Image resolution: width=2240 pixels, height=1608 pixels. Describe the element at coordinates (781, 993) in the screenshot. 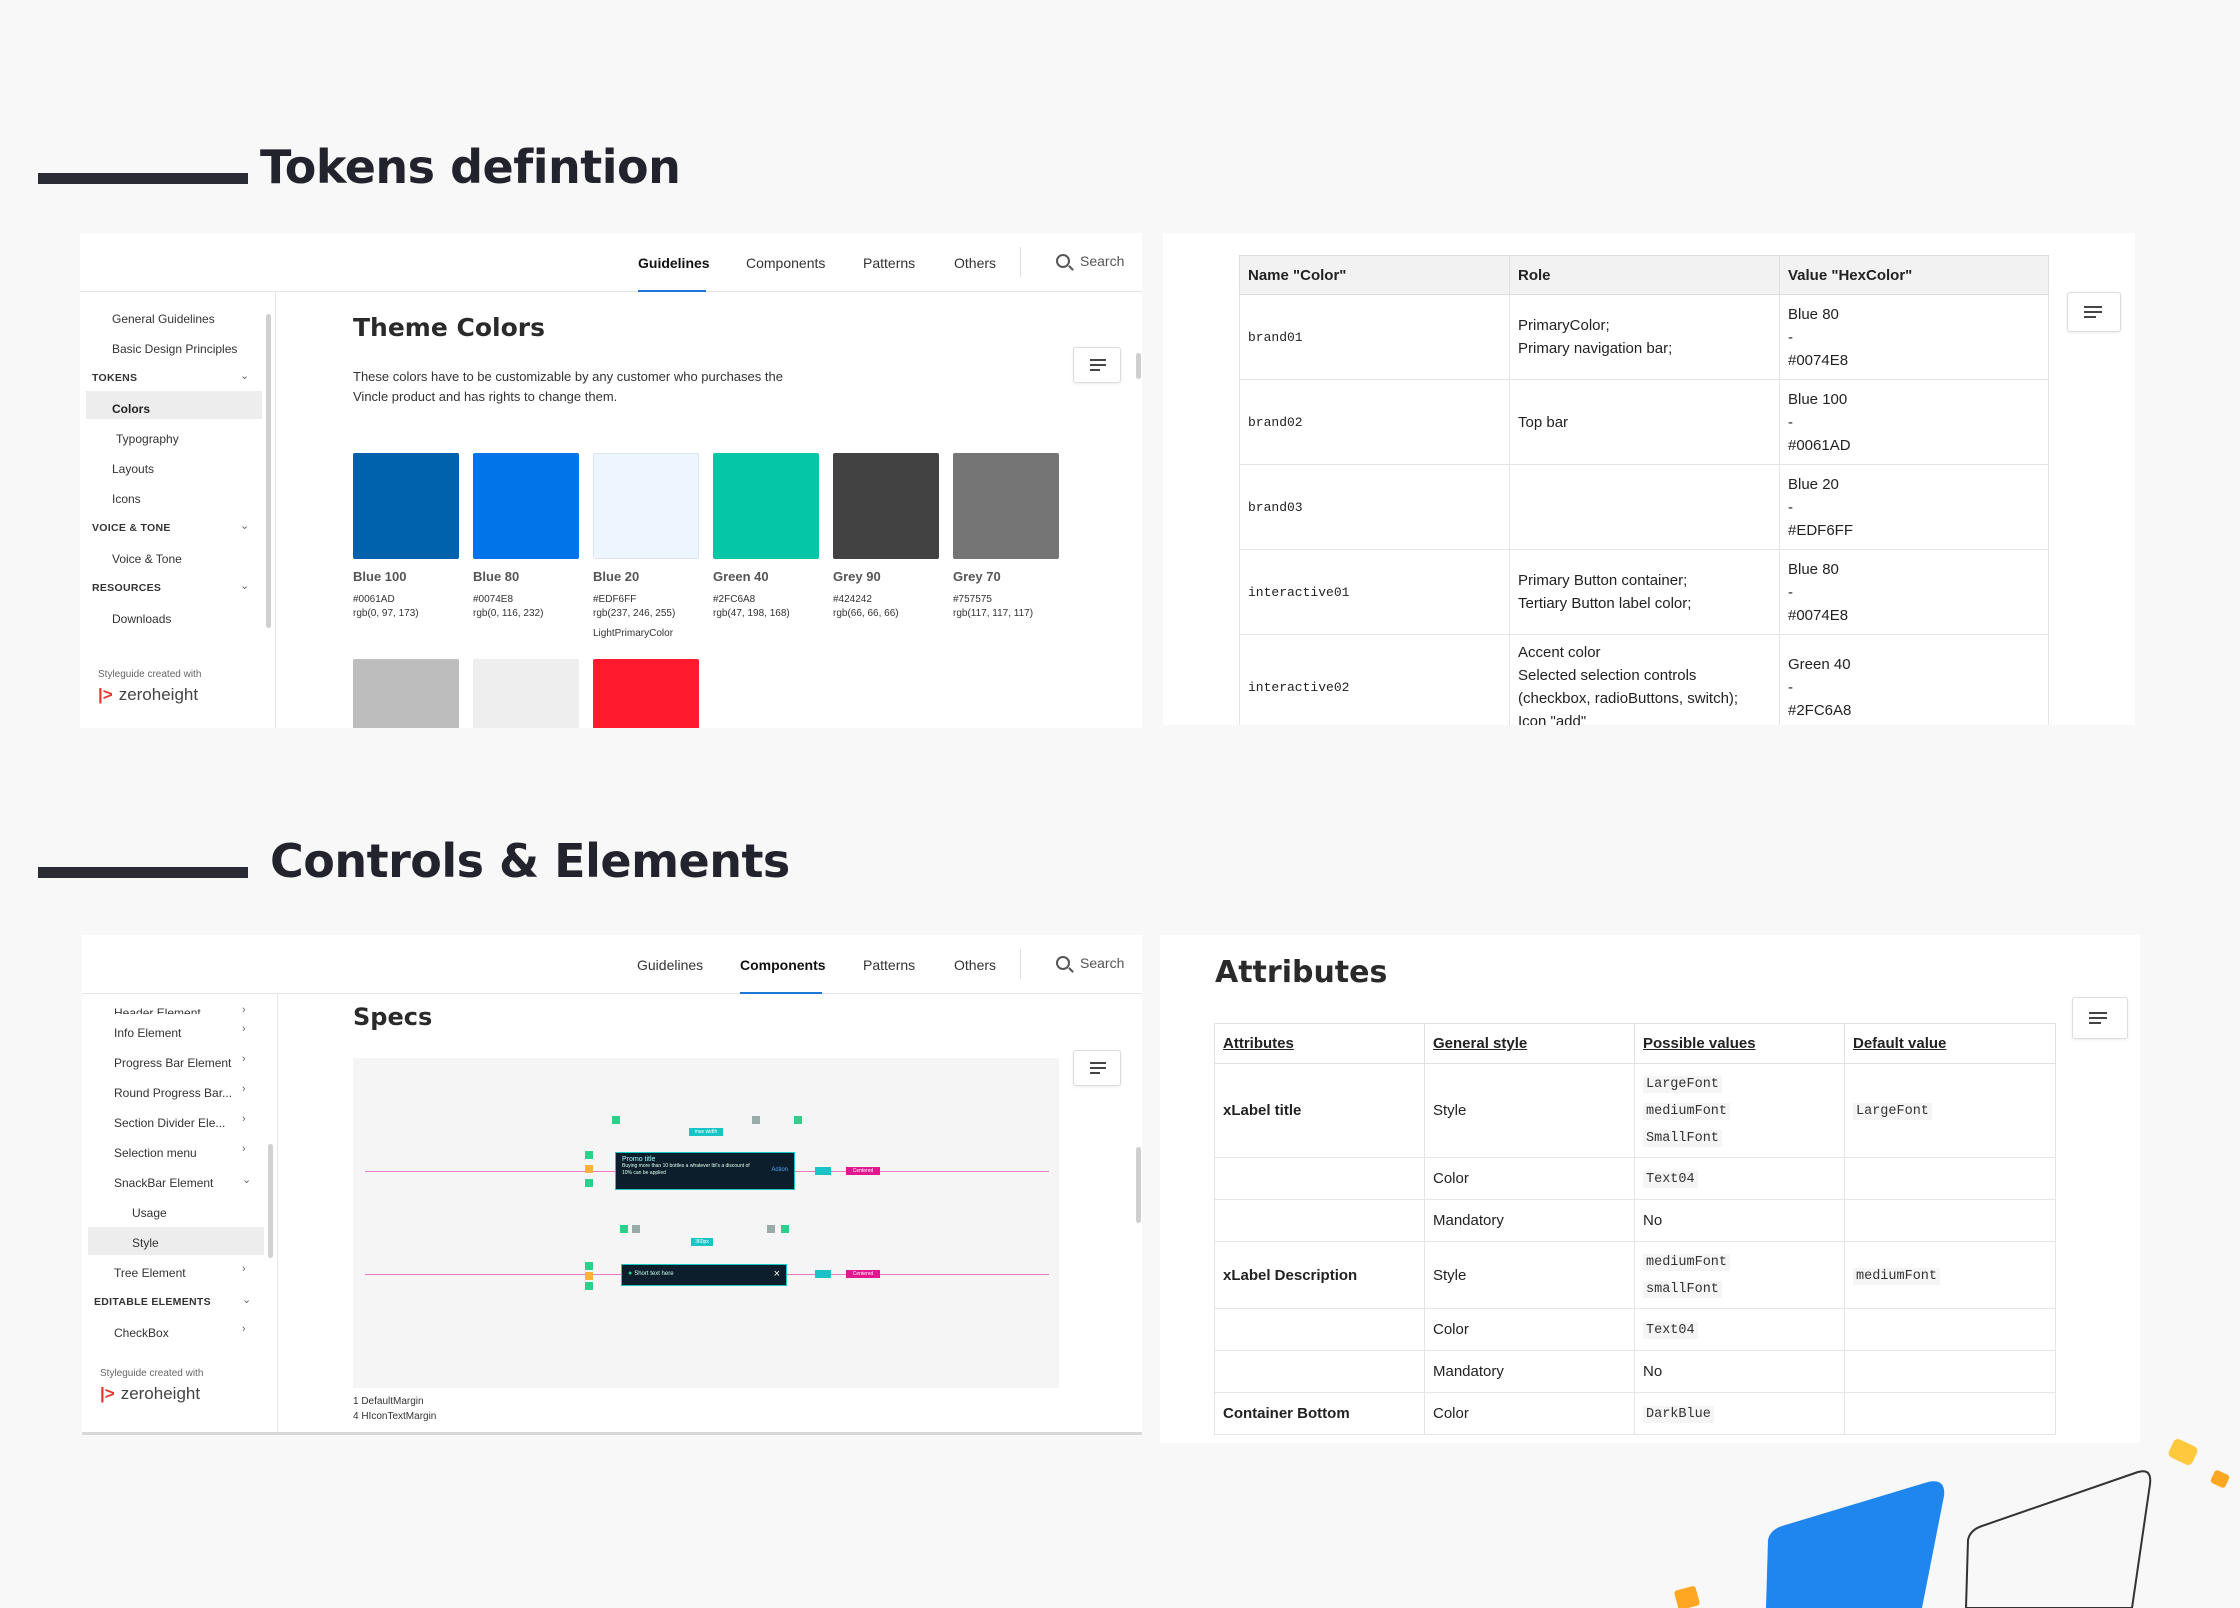

I see `nav-active-indicator` at that location.